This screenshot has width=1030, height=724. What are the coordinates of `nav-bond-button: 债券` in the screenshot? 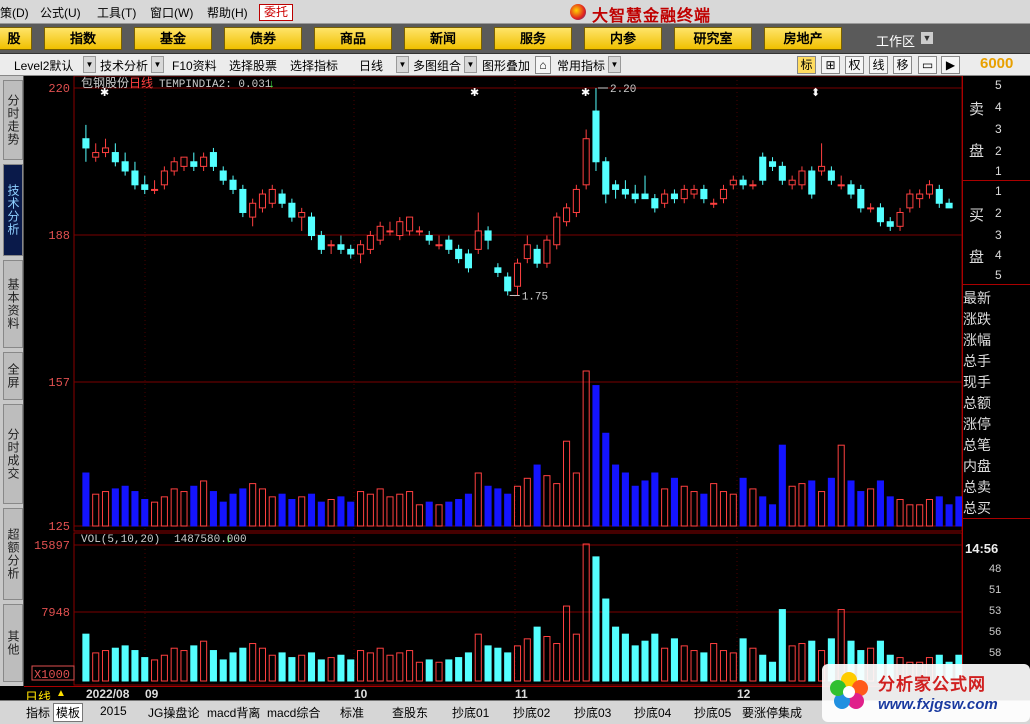 It's located at (263, 38).